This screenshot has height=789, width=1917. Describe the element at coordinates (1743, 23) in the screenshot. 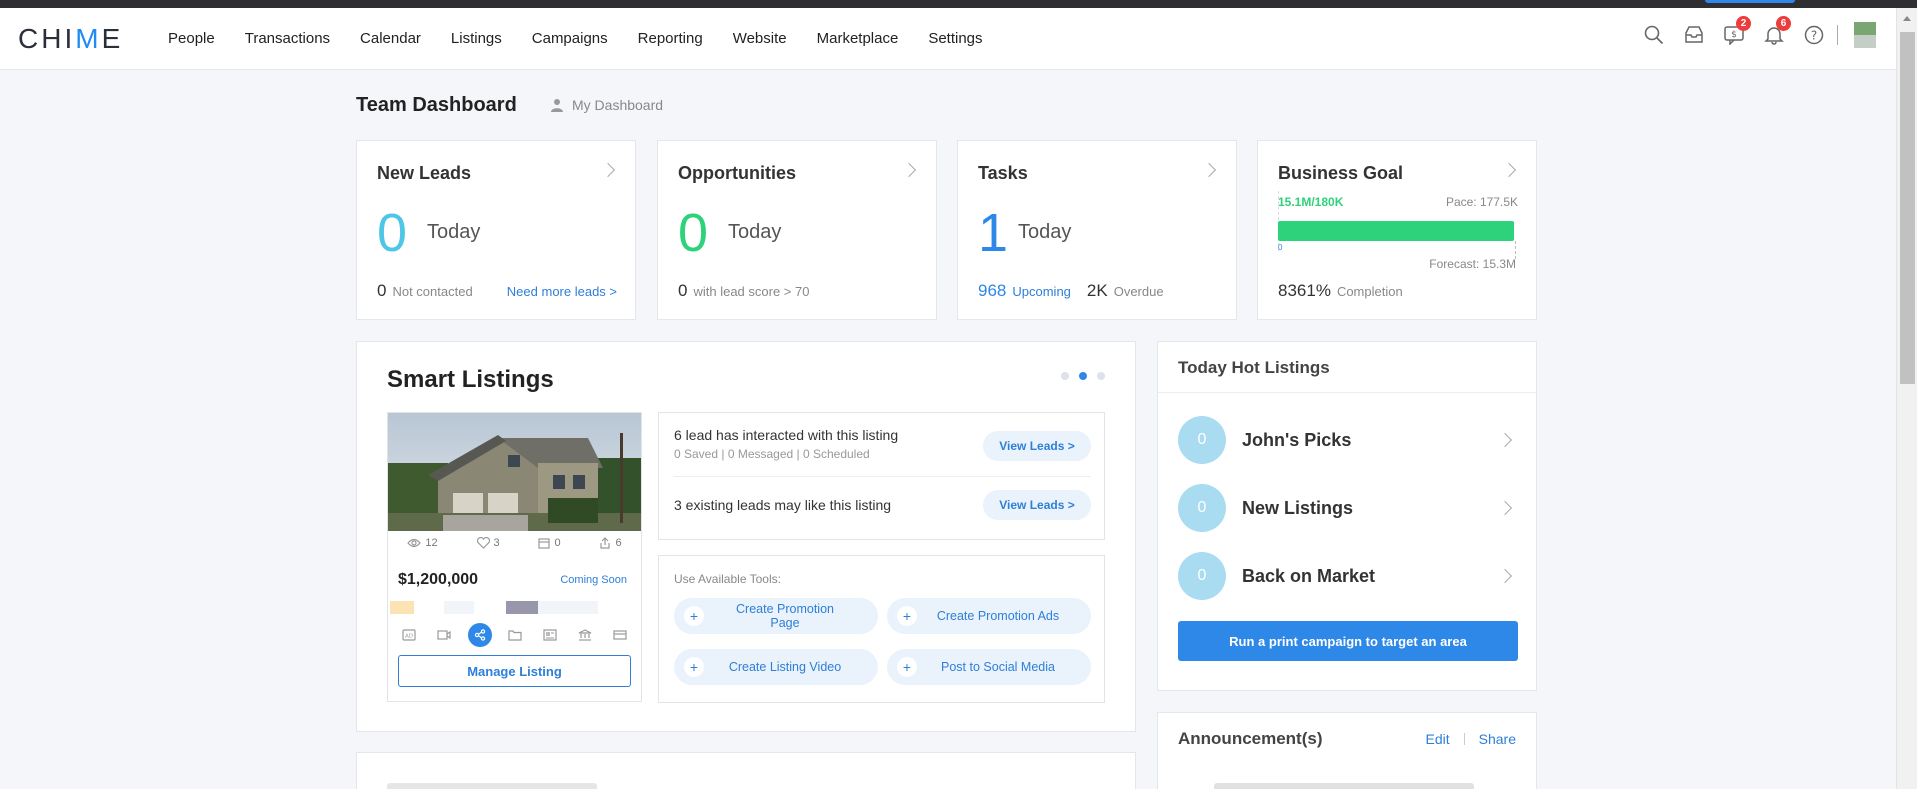

I see `chat-badge: 2` at that location.